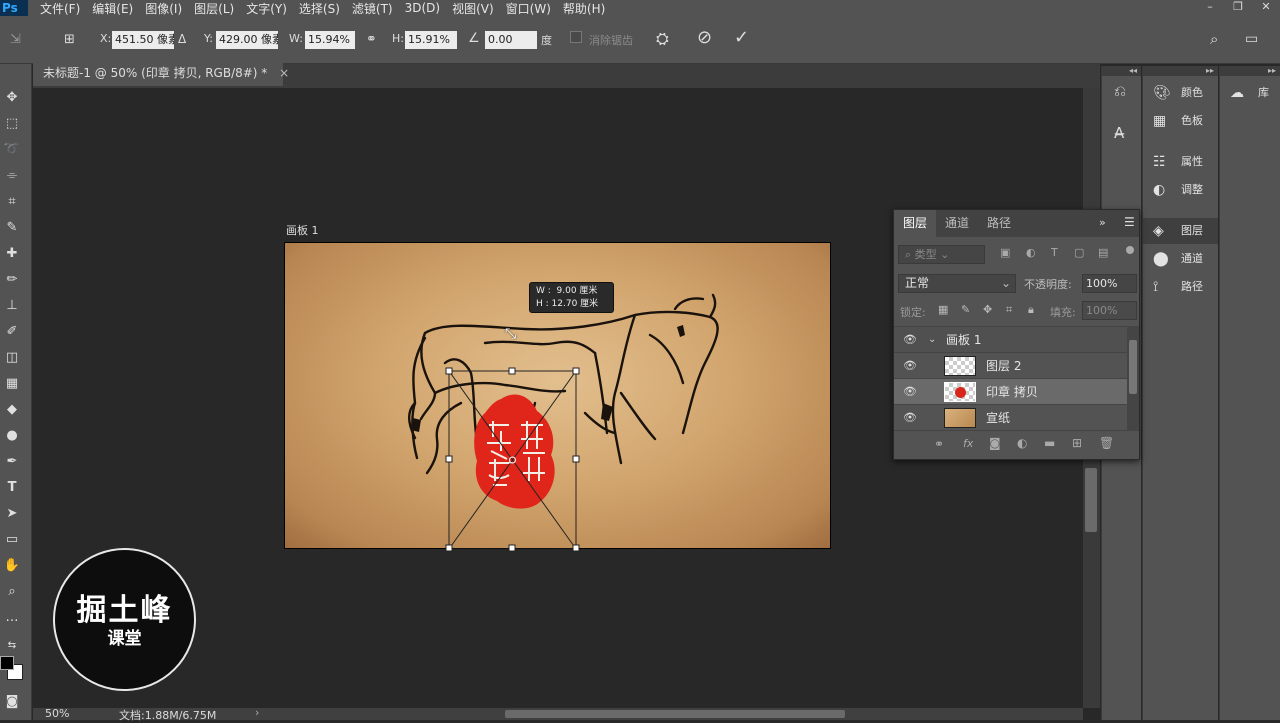 The height and width of the screenshot is (723, 1280). Describe the element at coordinates (1005, 252) in the screenshot. I see `filter-pixel-icon: ▣` at that location.